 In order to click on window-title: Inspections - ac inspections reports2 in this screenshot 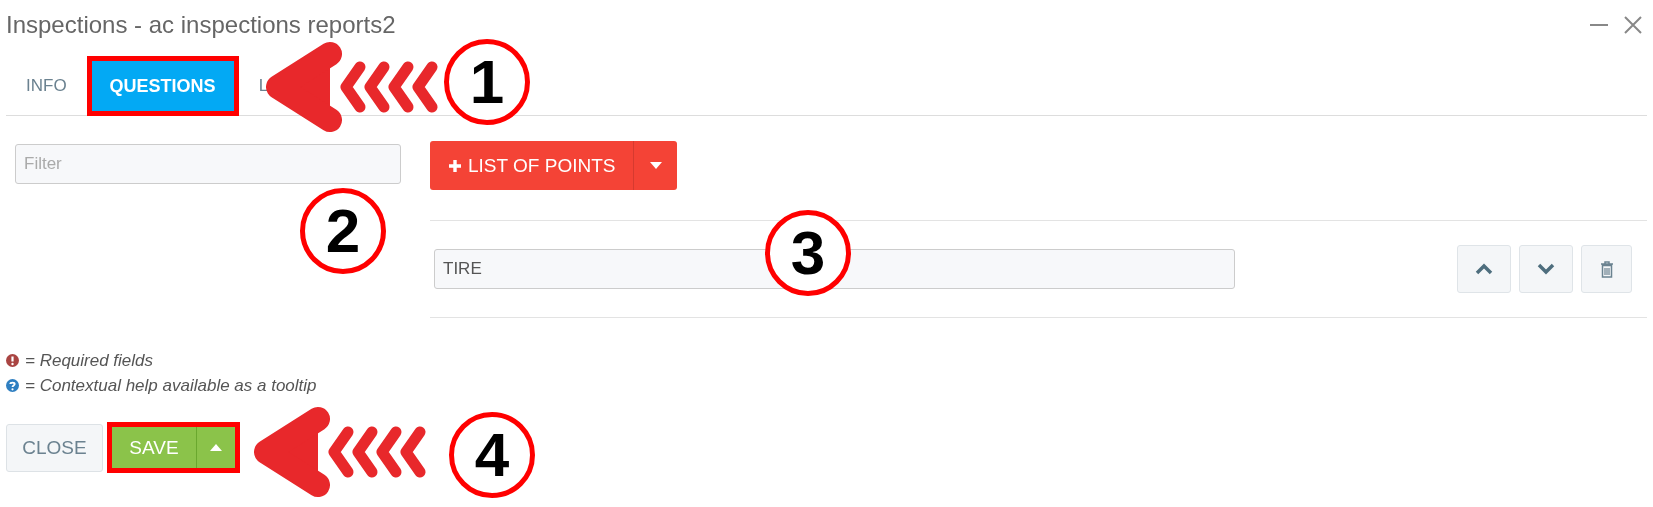, I will do `click(201, 25)`.